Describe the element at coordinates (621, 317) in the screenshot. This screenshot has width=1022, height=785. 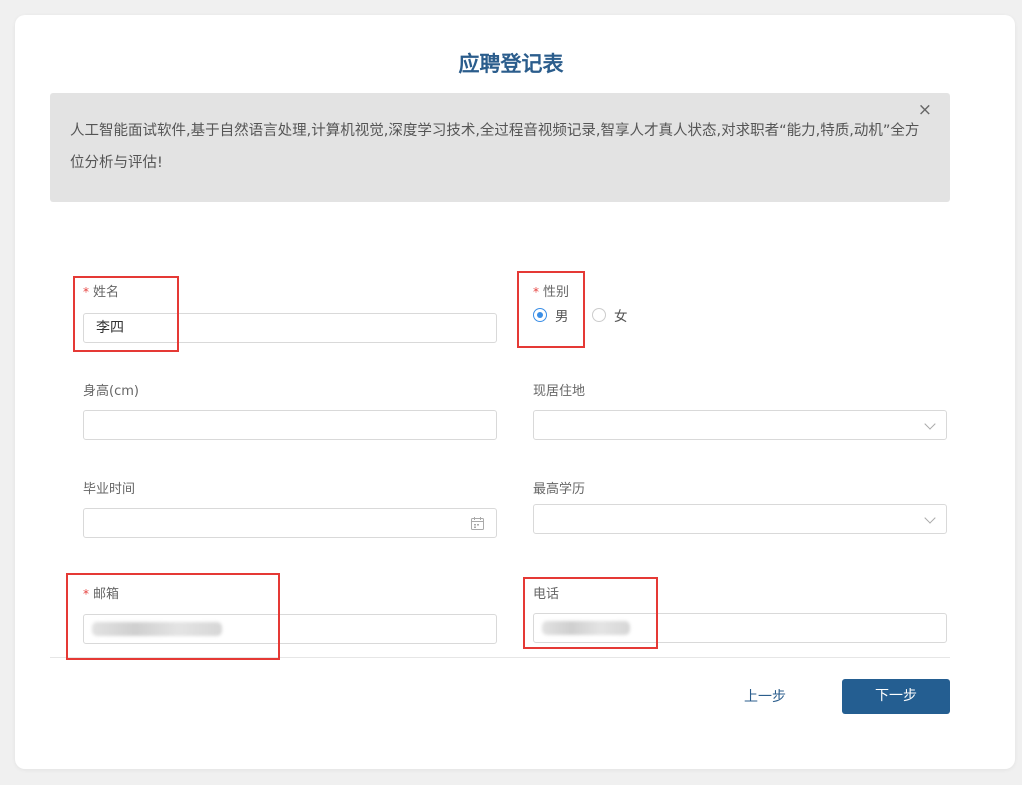
I see `gender-option-label: 女` at that location.